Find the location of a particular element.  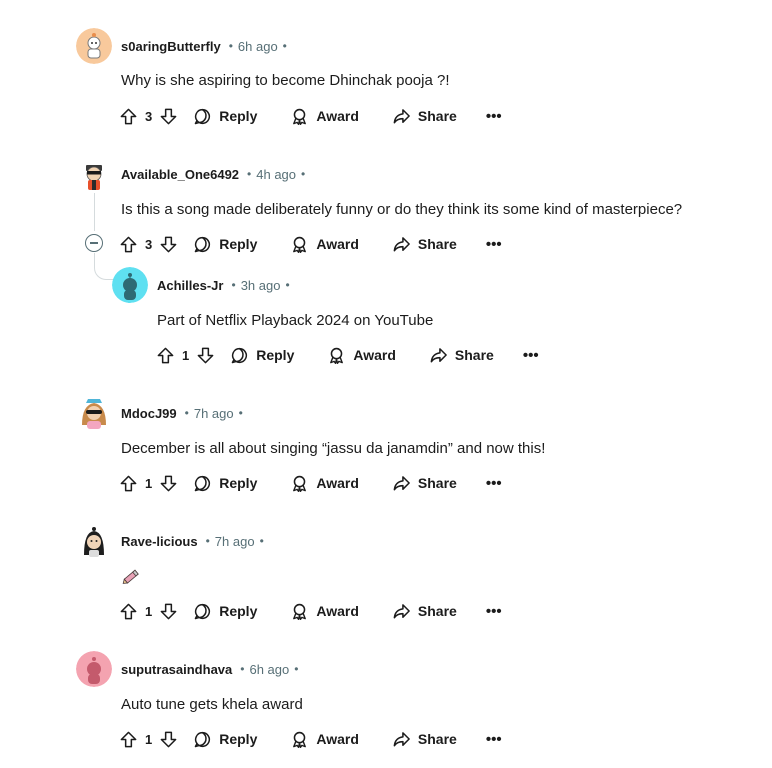

comment-author: suputrasaindhava is located at coordinates (176, 669).